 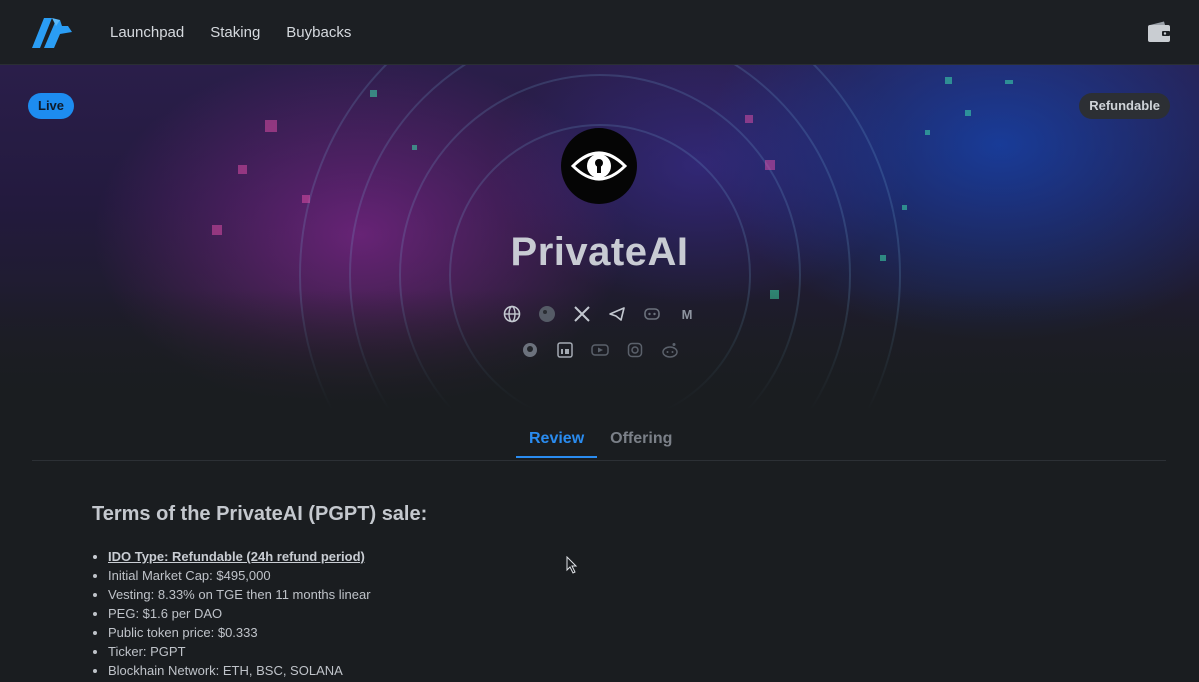 I want to click on list-item: Public token price: $0.333, so click(x=239, y=632).